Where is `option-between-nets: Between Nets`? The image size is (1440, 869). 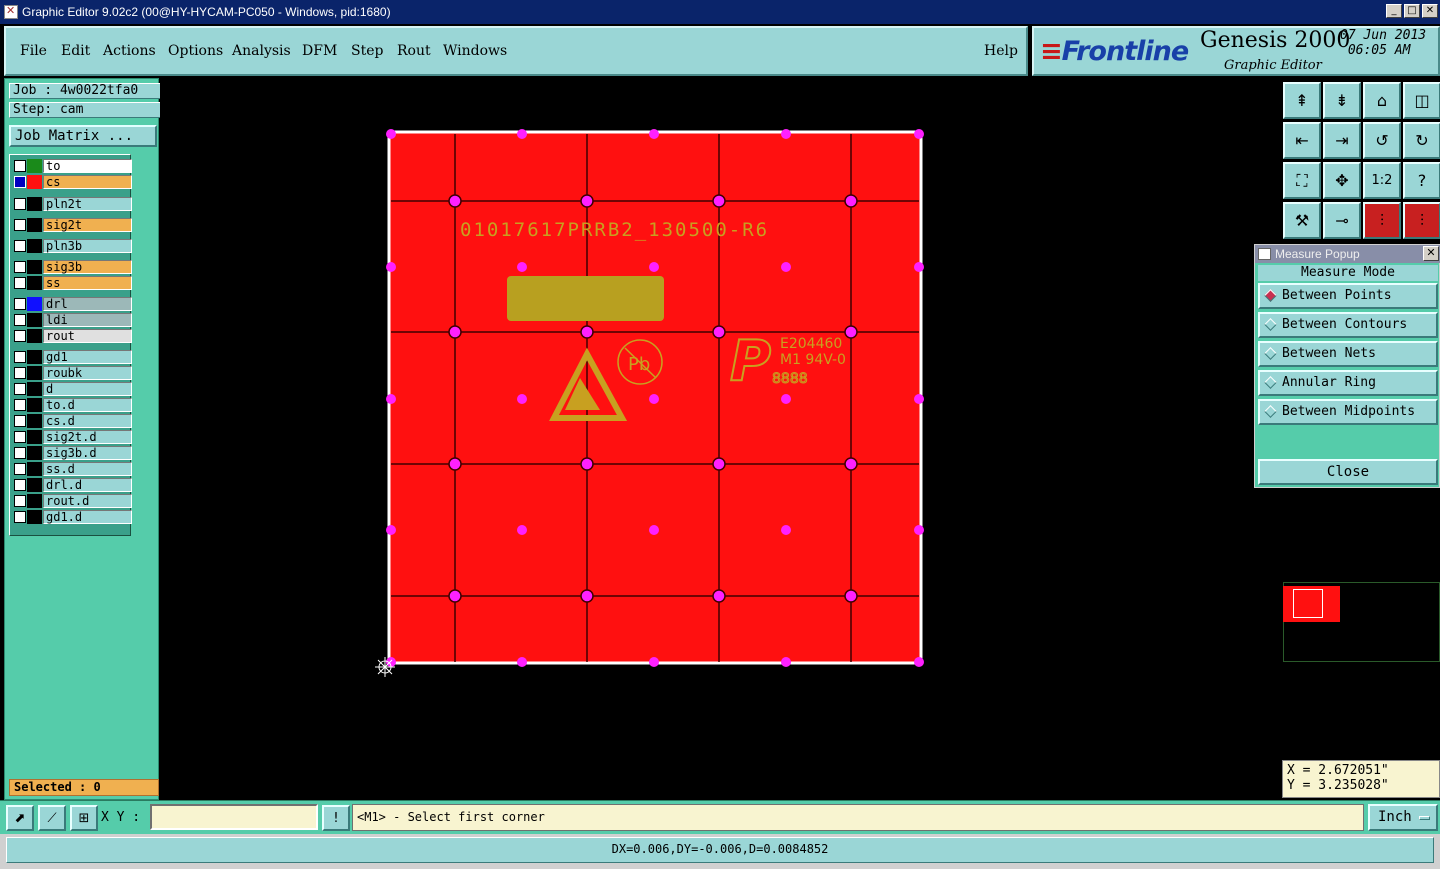
option-between-nets: Between Nets is located at coordinates (1348, 354).